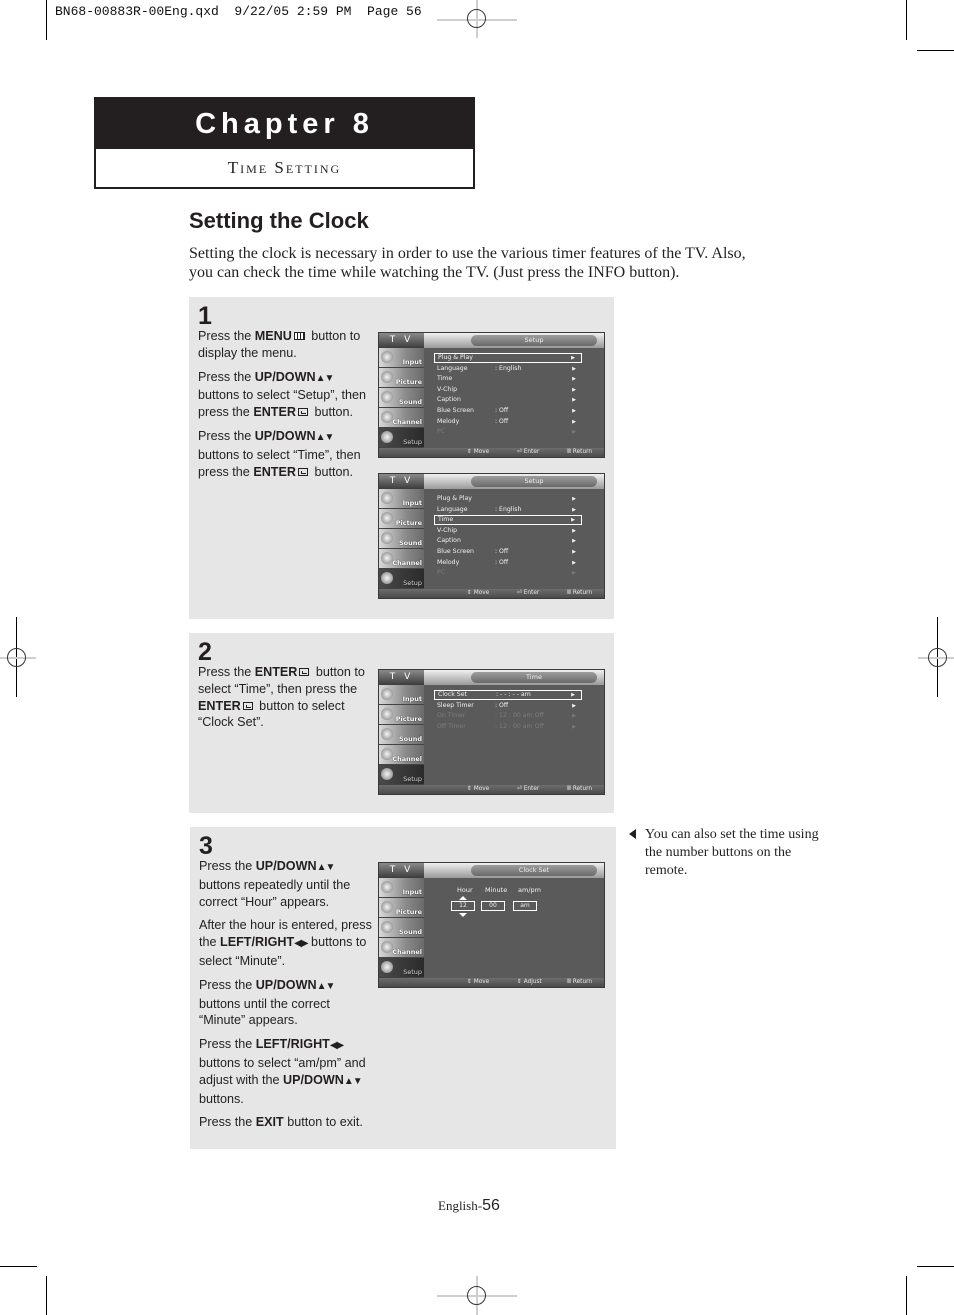  I want to click on osd-menu-title: Clock Set, so click(534, 870).